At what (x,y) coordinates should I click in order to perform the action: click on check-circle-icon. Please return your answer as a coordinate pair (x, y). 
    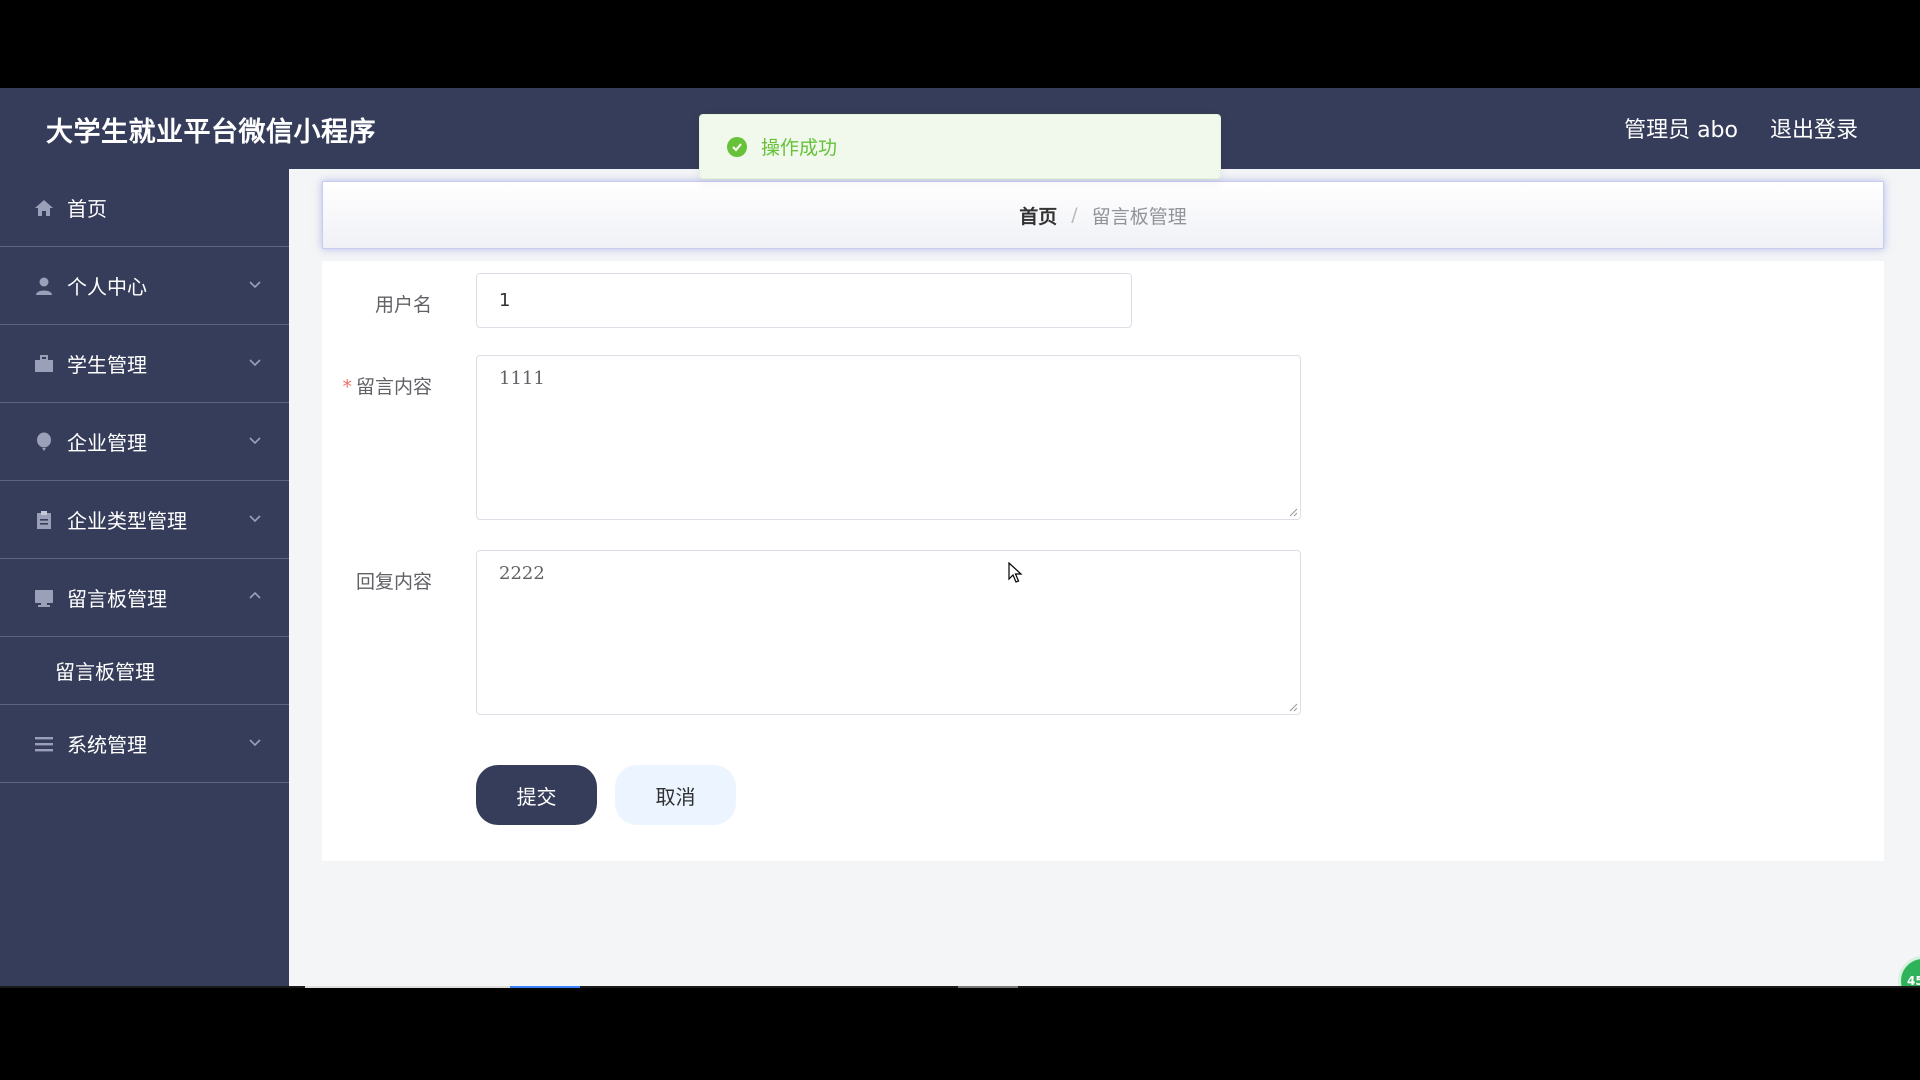
    Looking at the image, I should click on (737, 146).